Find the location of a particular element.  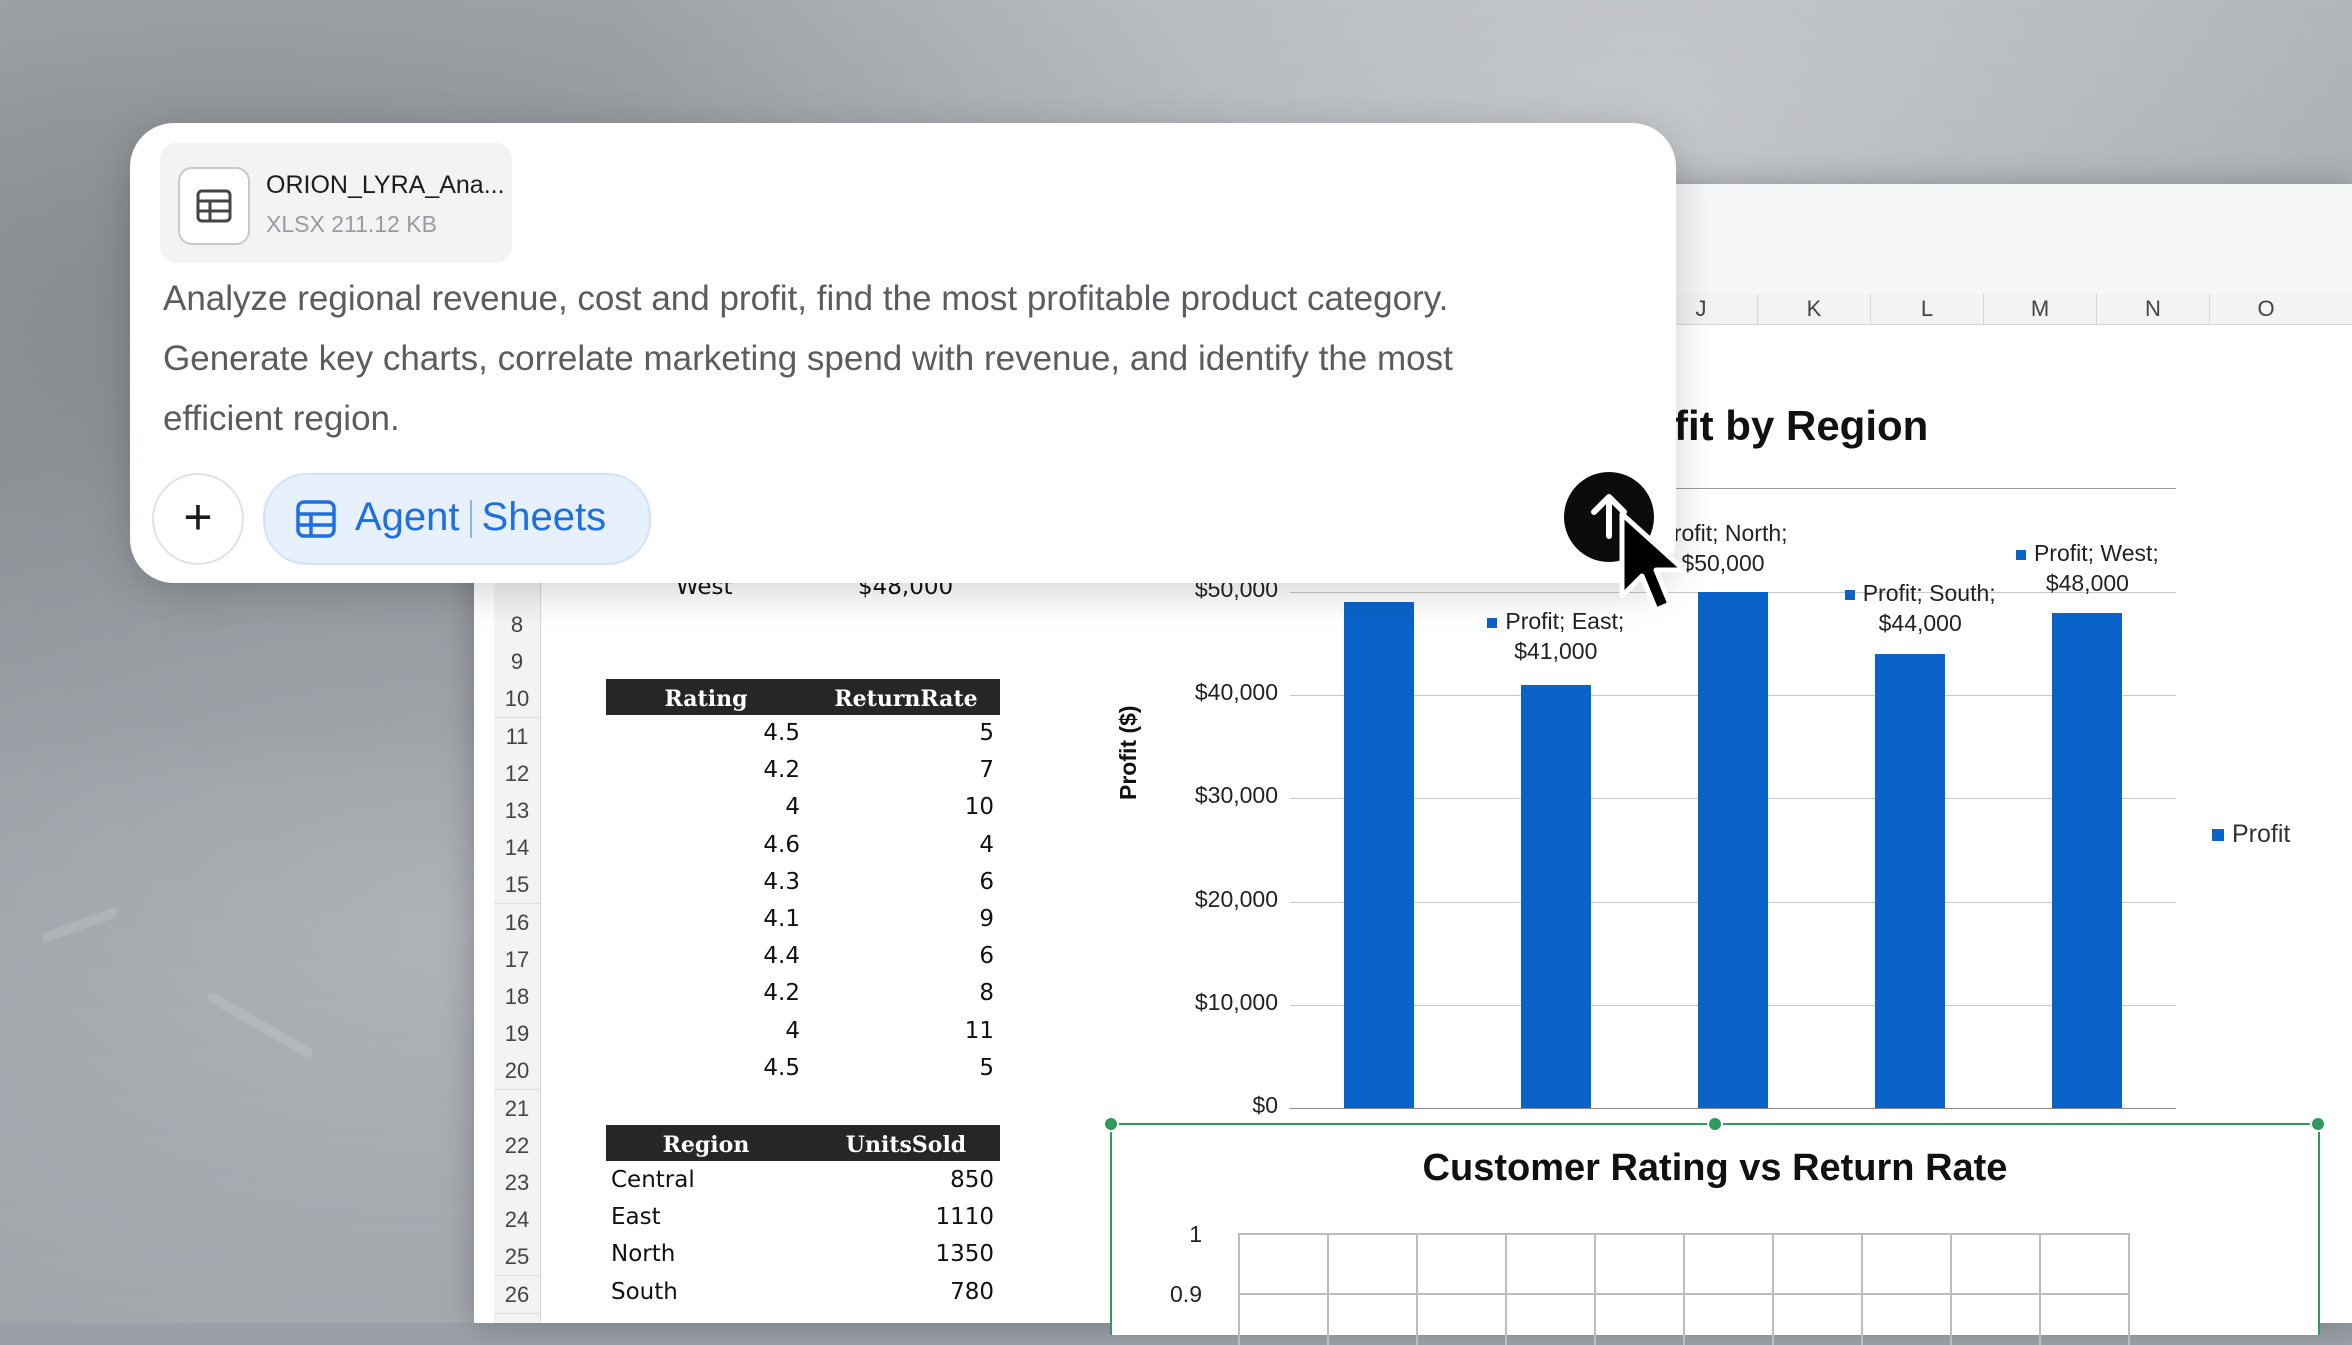

chart-y-tick-label: $0 is located at coordinates (1265, 1105).